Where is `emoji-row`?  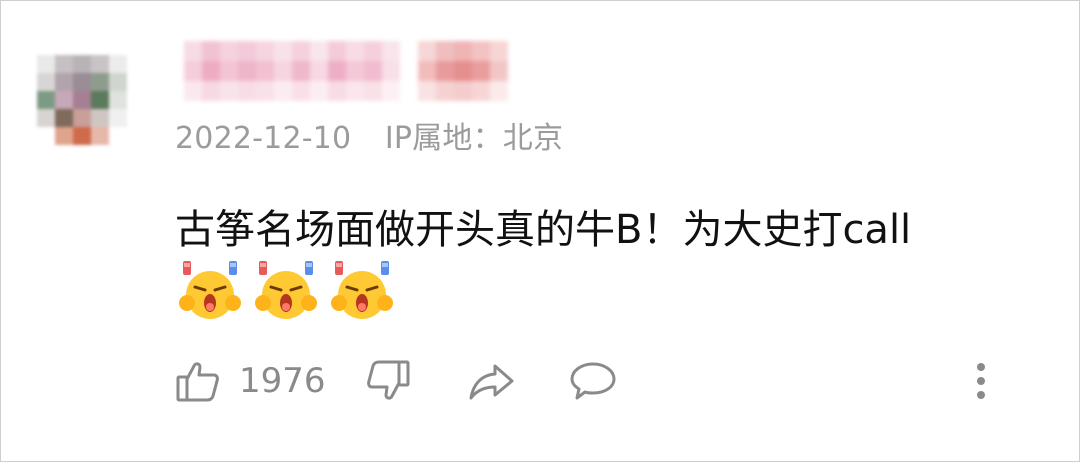 emoji-row is located at coordinates (286, 290).